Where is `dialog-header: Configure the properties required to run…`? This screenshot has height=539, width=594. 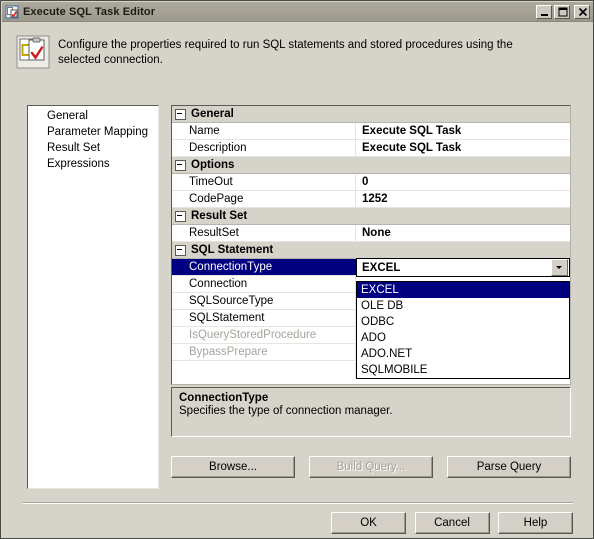
dialog-header: Configure the properties required to run… is located at coordinates (297, 58).